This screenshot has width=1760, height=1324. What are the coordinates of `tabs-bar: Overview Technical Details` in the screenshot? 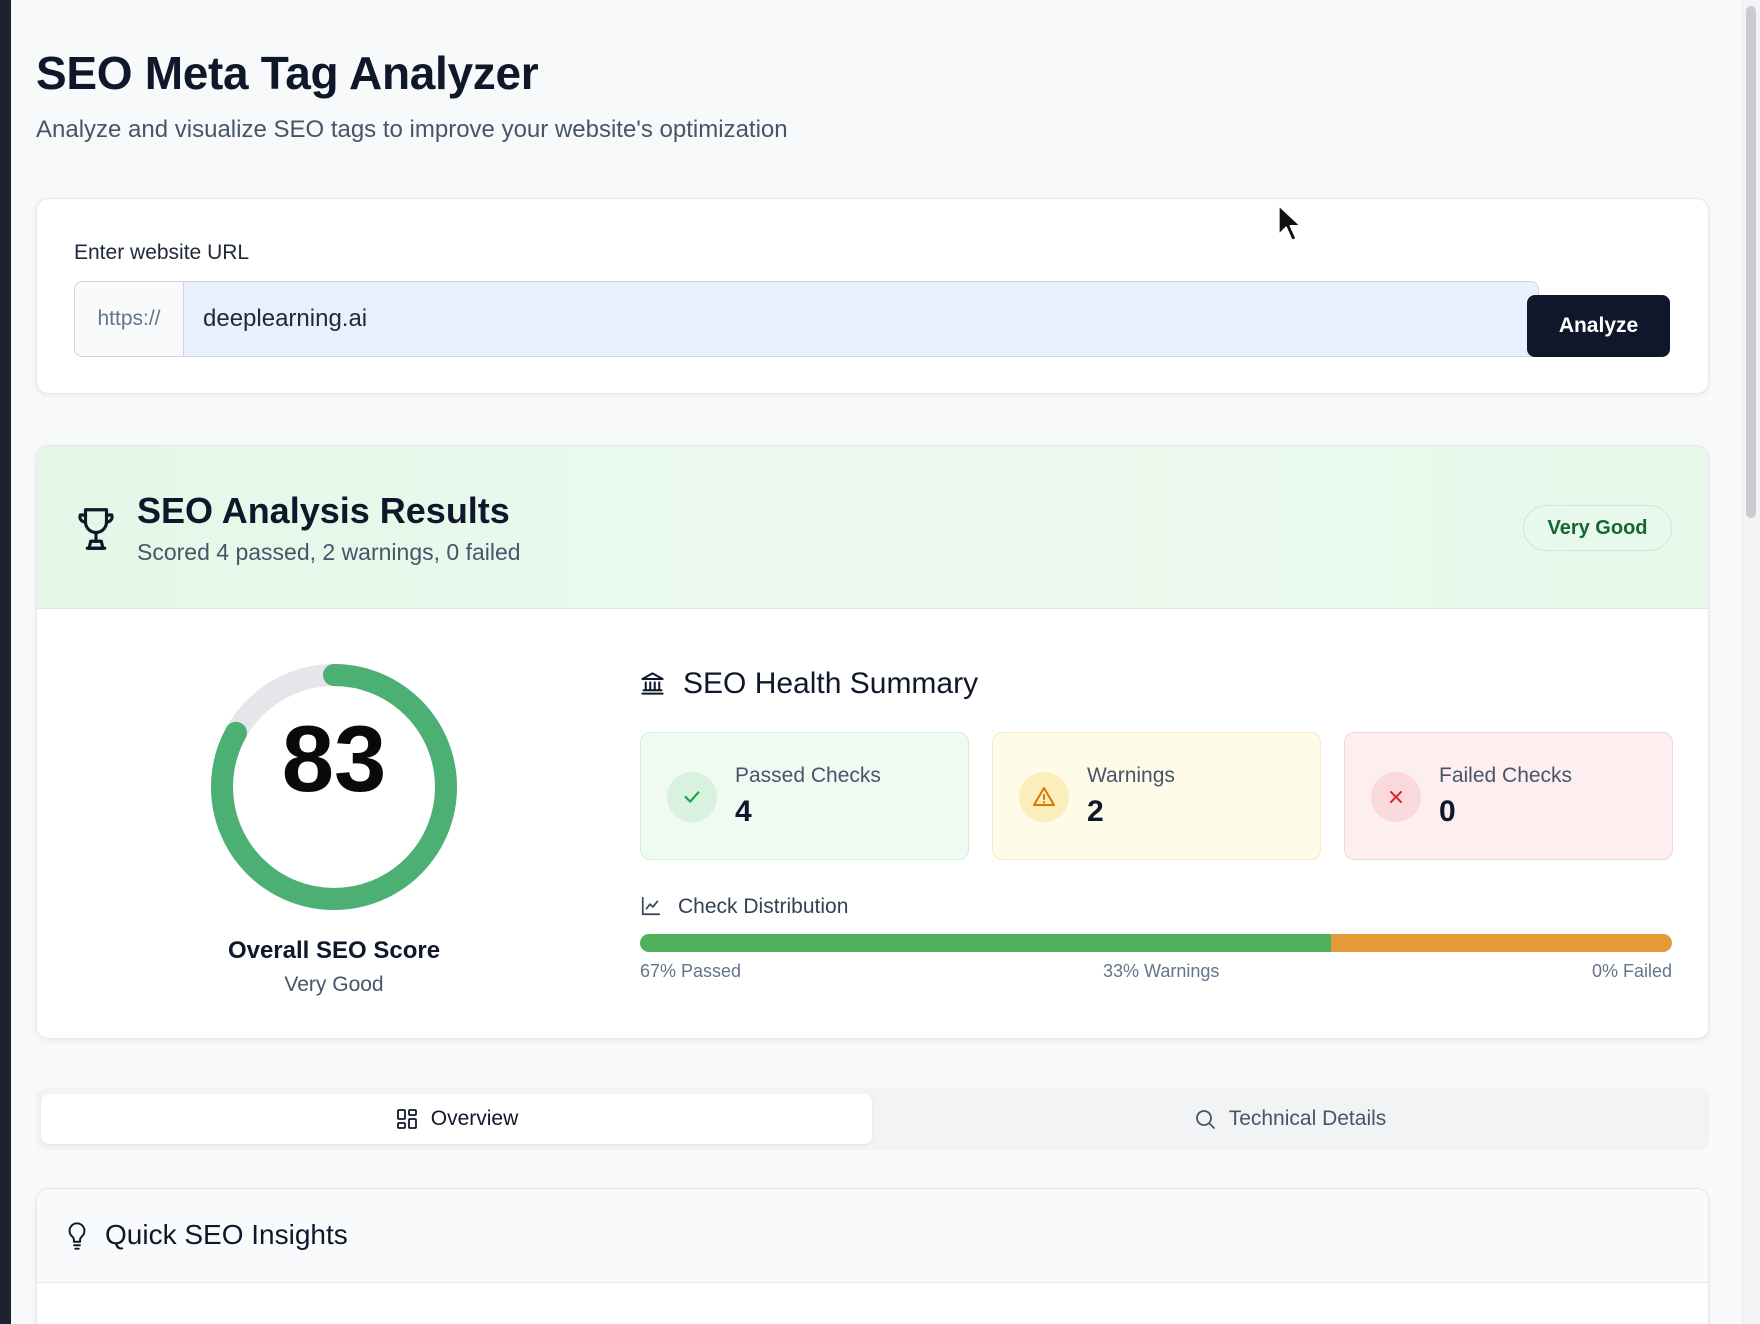 It's located at (872, 1119).